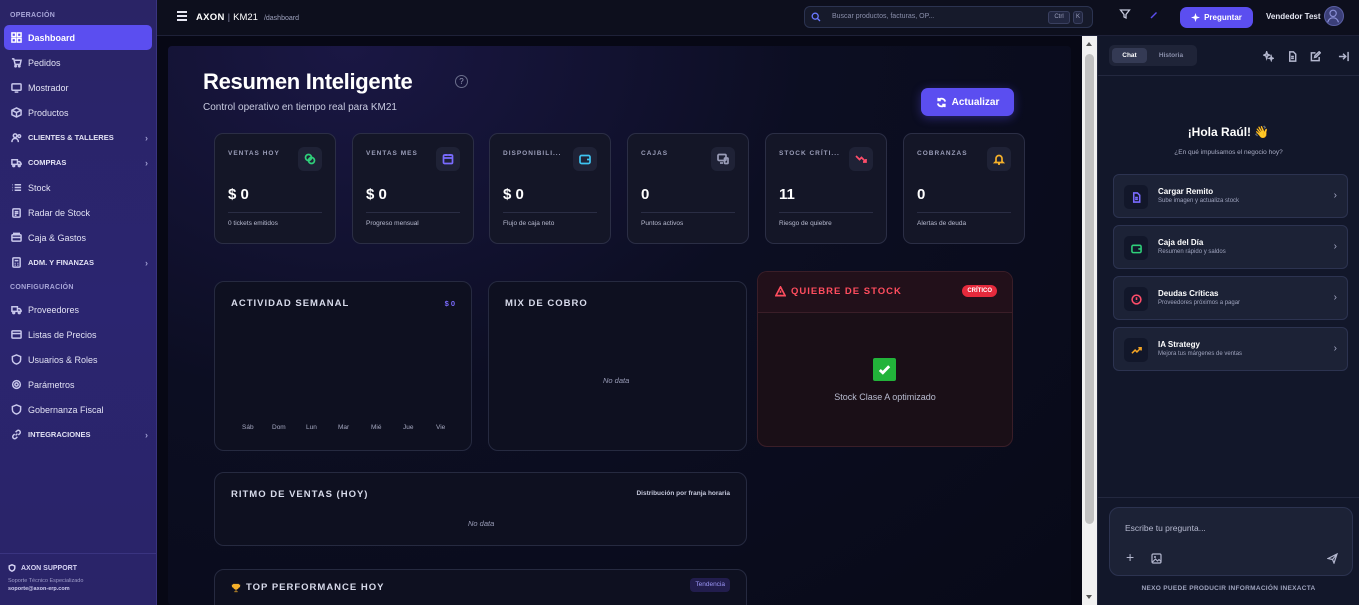 Image resolution: width=1359 pixels, height=605 pixels. Describe the element at coordinates (1200, 354) in the screenshot. I see `quick-action-sub: Mejora tus márgenes de ventas` at that location.